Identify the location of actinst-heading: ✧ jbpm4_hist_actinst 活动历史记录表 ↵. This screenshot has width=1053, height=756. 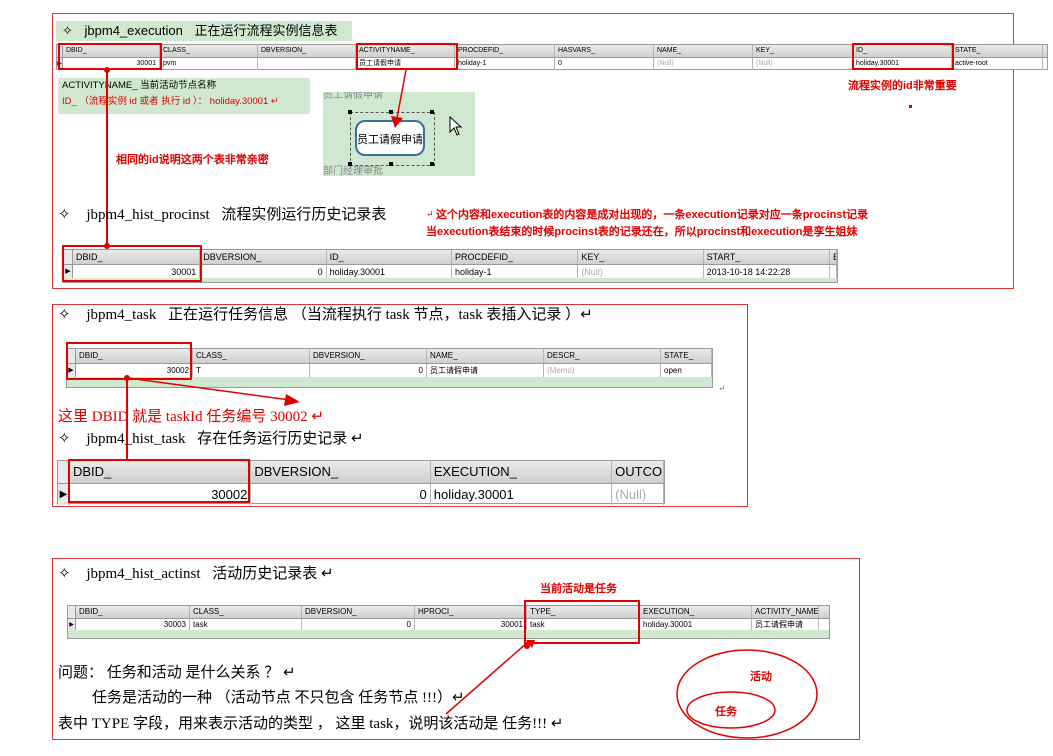
(196, 574).